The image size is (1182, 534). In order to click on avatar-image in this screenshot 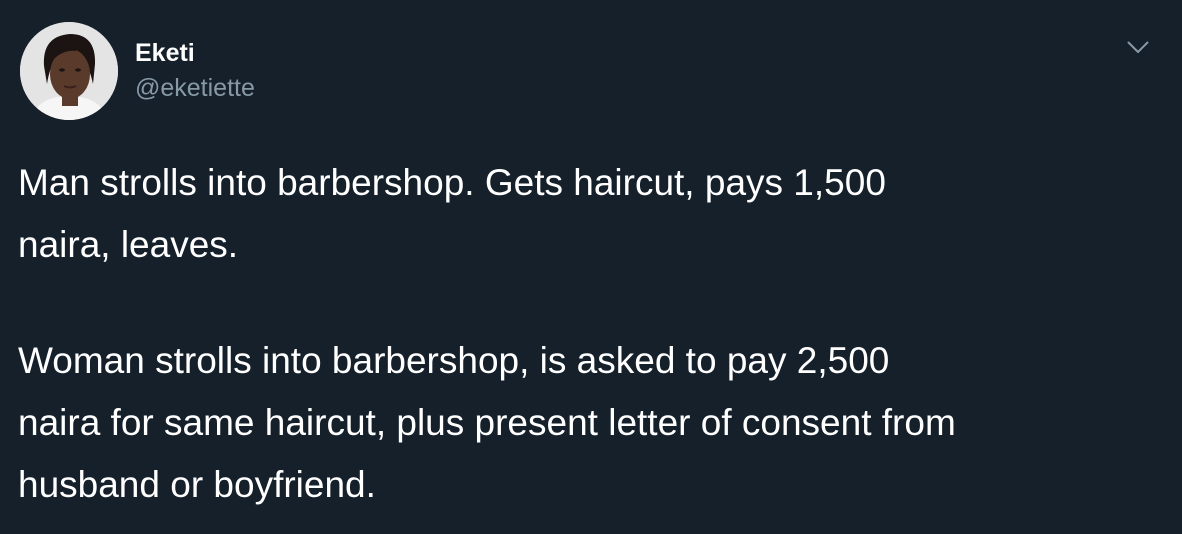, I will do `click(69, 71)`.